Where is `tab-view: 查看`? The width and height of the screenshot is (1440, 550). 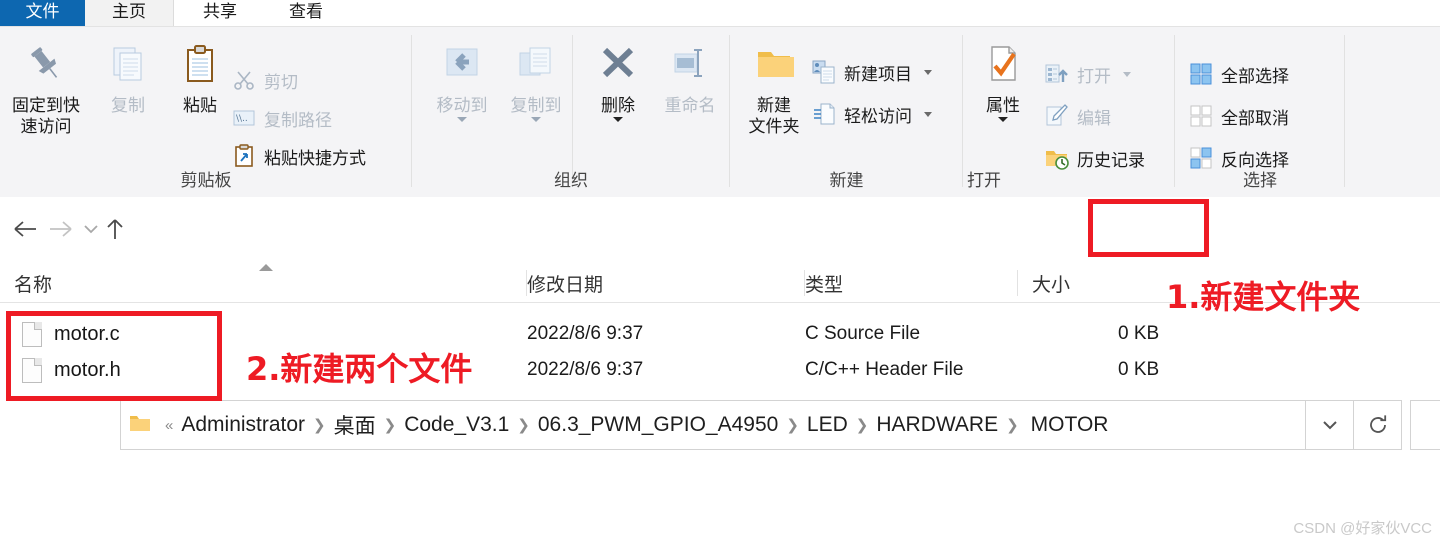 tab-view: 查看 is located at coordinates (306, 13).